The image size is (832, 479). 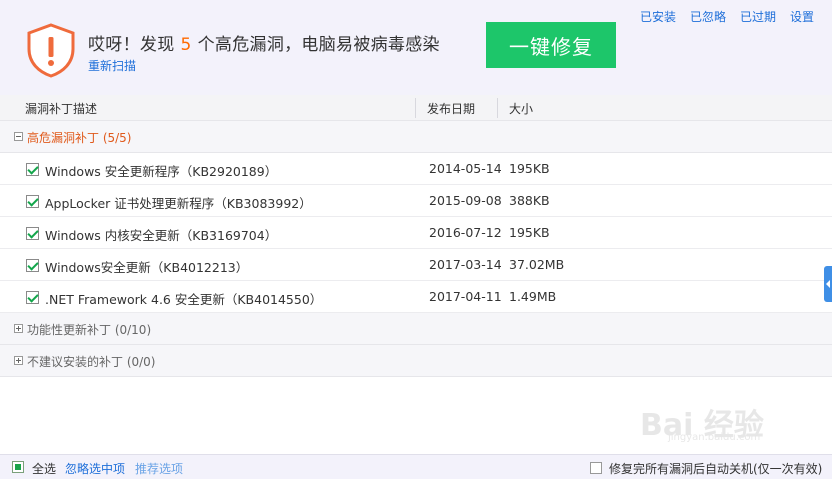 What do you see at coordinates (465, 296) in the screenshot?
I see `patch-date: 2017-04-11` at bounding box center [465, 296].